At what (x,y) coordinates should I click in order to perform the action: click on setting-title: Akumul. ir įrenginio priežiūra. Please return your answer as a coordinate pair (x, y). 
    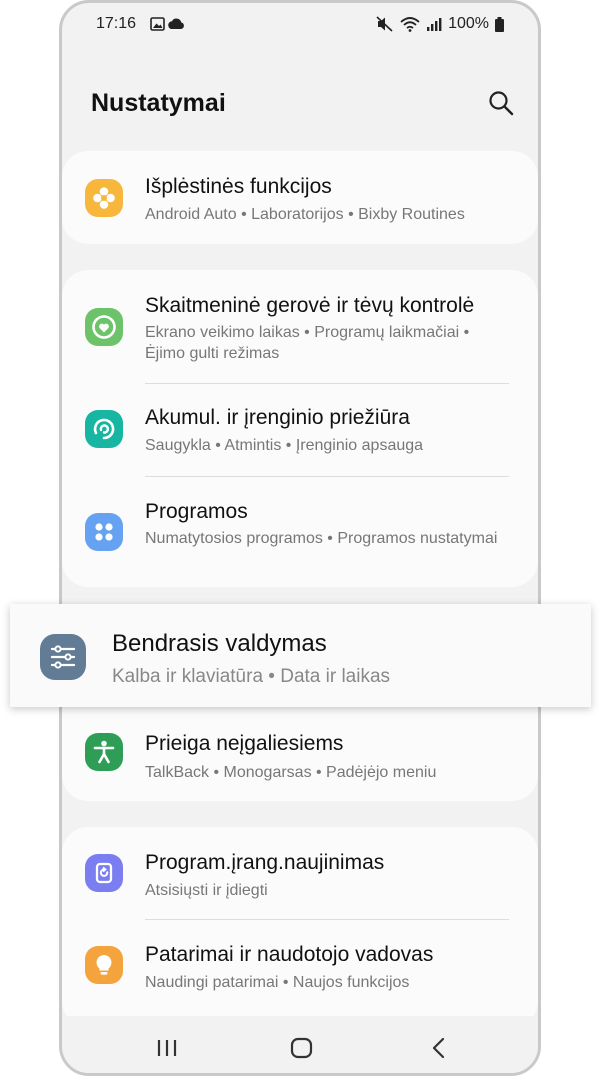
    Looking at the image, I should click on (277, 417).